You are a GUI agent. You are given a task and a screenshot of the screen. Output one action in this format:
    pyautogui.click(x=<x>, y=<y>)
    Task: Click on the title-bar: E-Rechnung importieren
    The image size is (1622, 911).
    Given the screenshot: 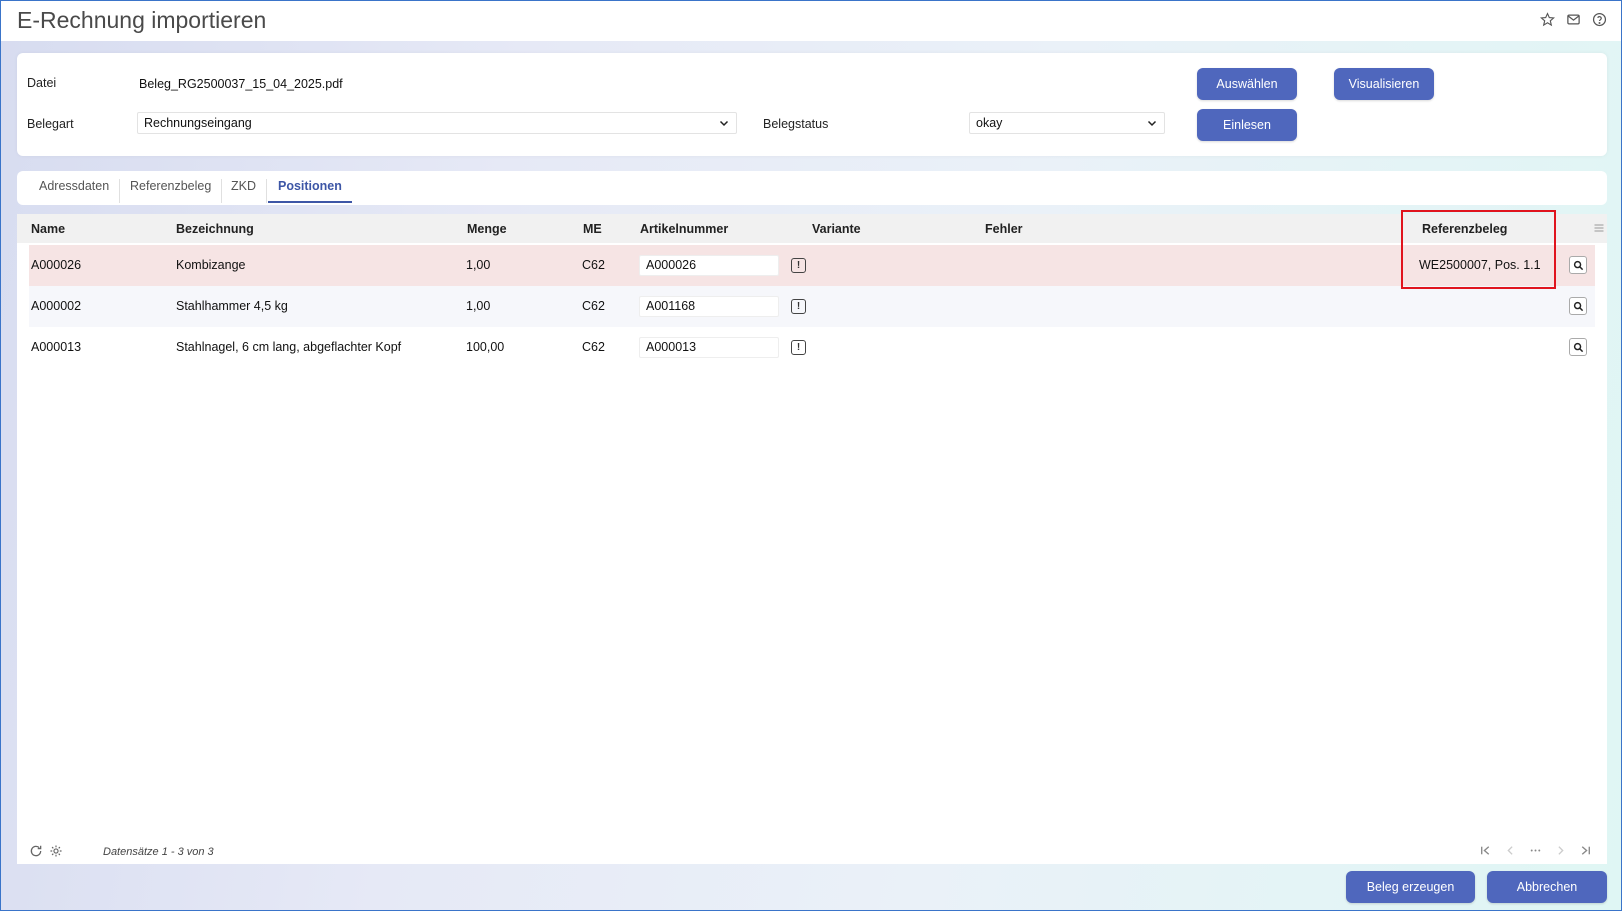 What is the action you would take?
    pyautogui.click(x=811, y=21)
    